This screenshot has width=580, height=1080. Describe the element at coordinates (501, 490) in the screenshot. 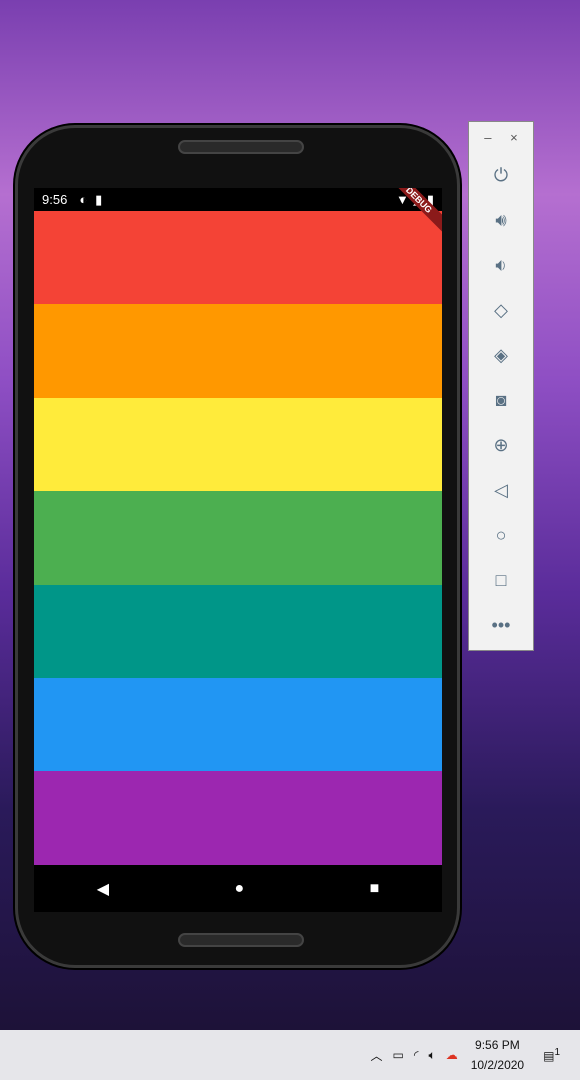

I see `back-icon: ◁` at that location.